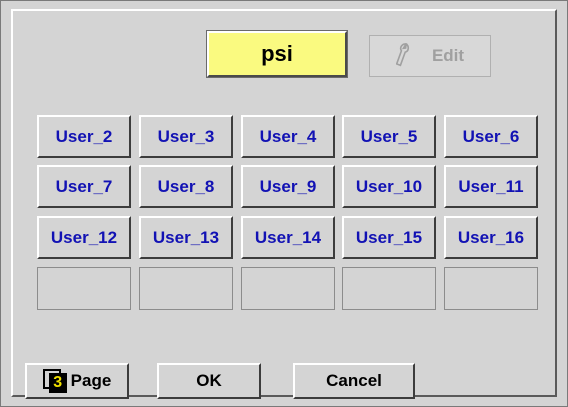 The width and height of the screenshot is (568, 407). I want to click on user-unit-button: User_15, so click(389, 237).